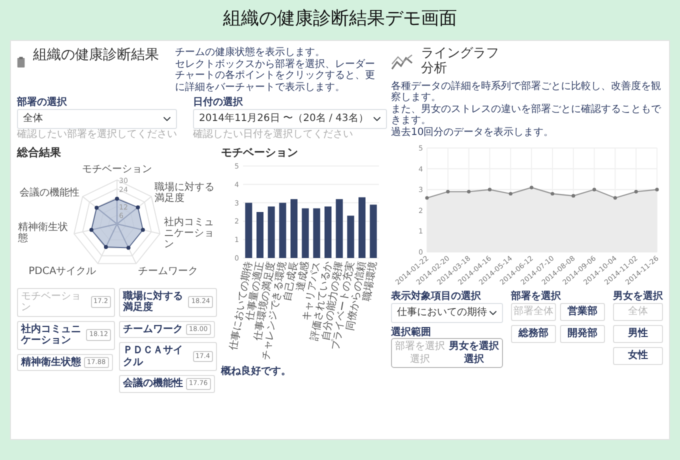 The width and height of the screenshot is (680, 460). What do you see at coordinates (582, 333) in the screenshot?
I see `department-option: 開発部` at bounding box center [582, 333].